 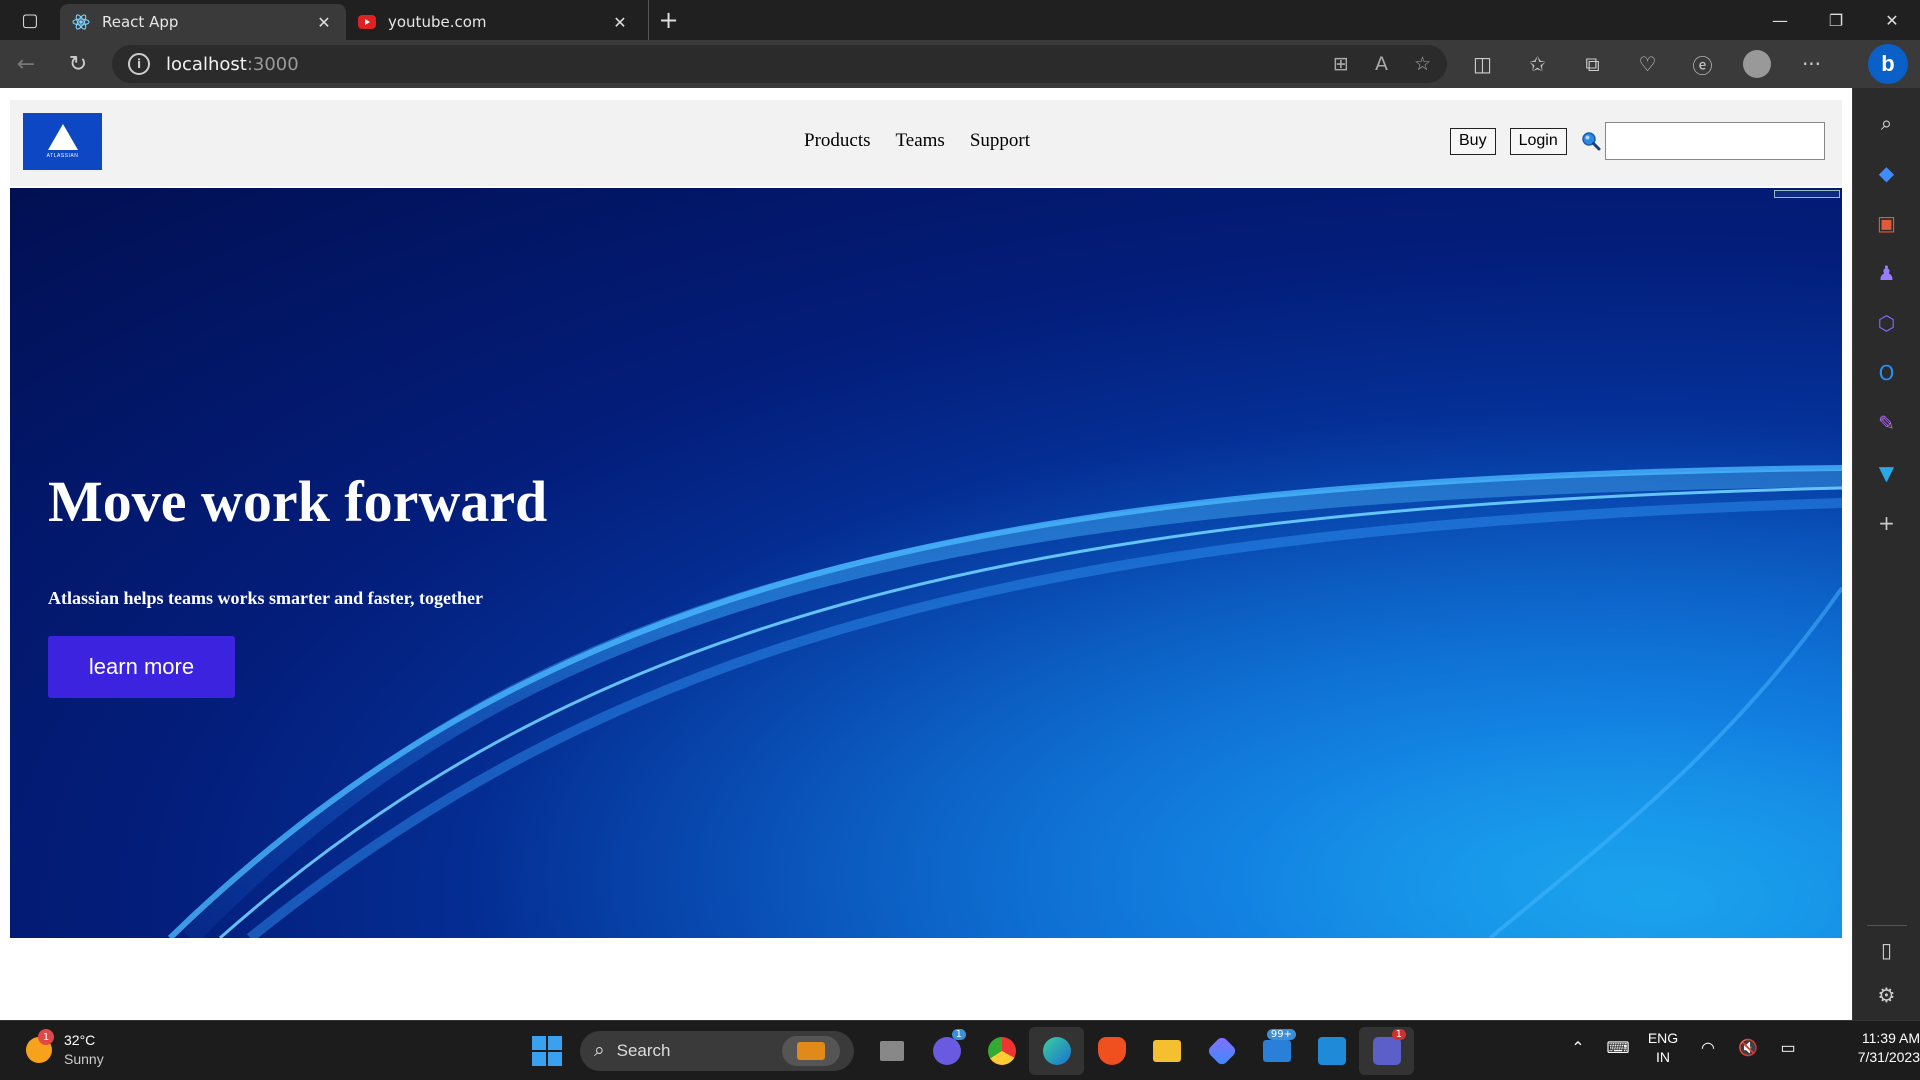 I want to click on chevron-up-icon: ⌃, so click(x=1578, y=1048).